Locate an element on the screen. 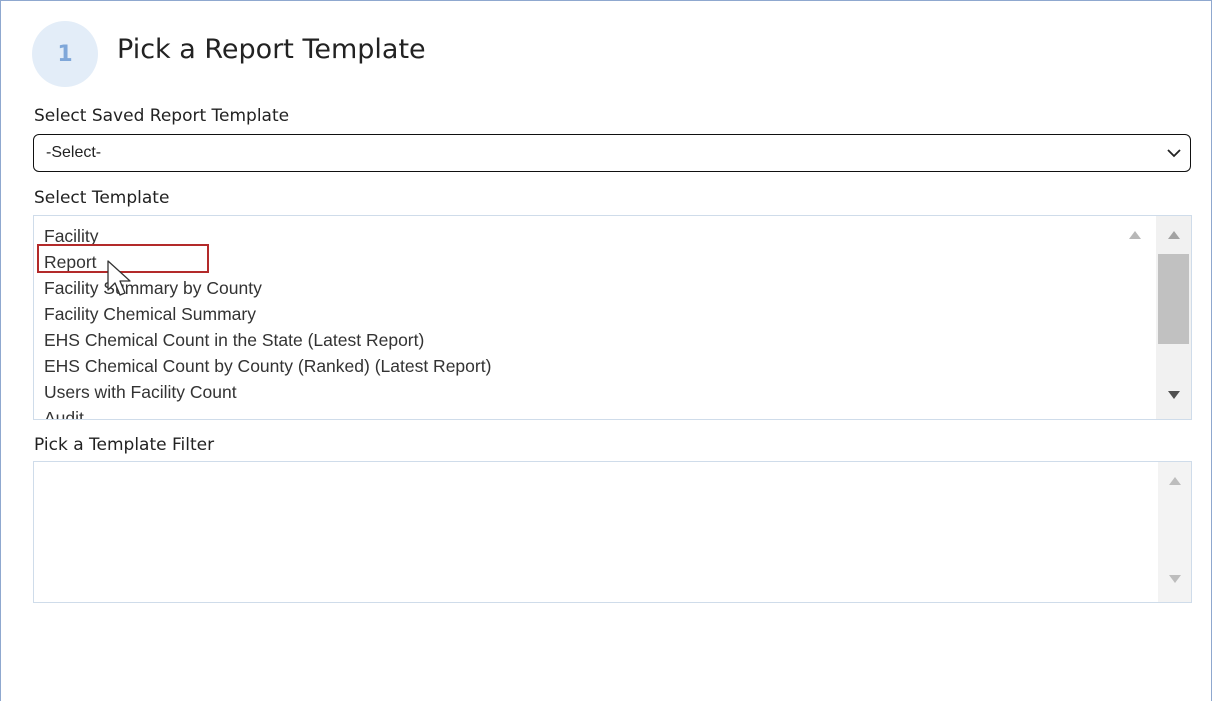  step-number-badge: 1 is located at coordinates (65, 54).